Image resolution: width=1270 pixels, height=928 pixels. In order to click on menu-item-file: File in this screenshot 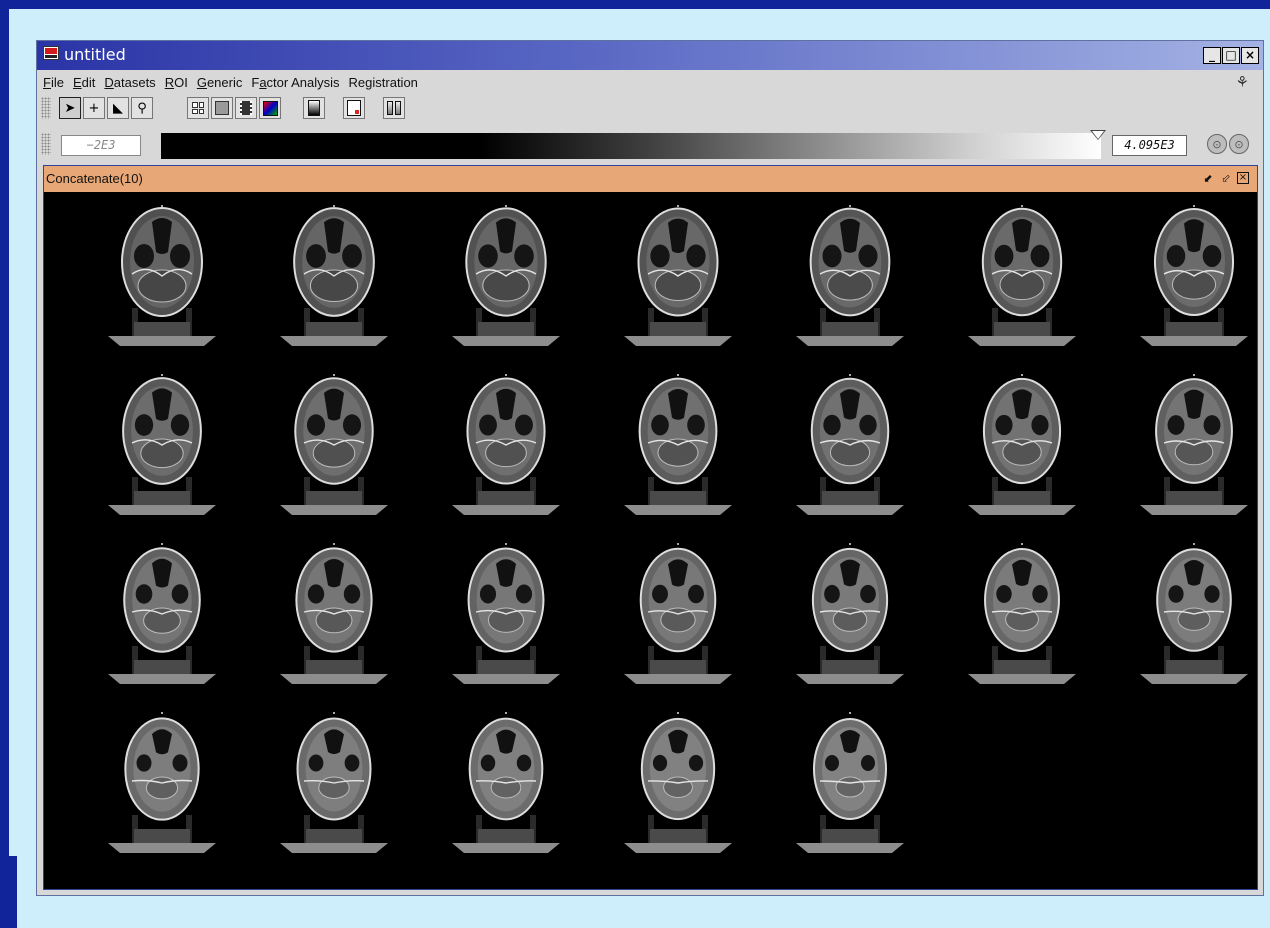, I will do `click(53, 82)`.